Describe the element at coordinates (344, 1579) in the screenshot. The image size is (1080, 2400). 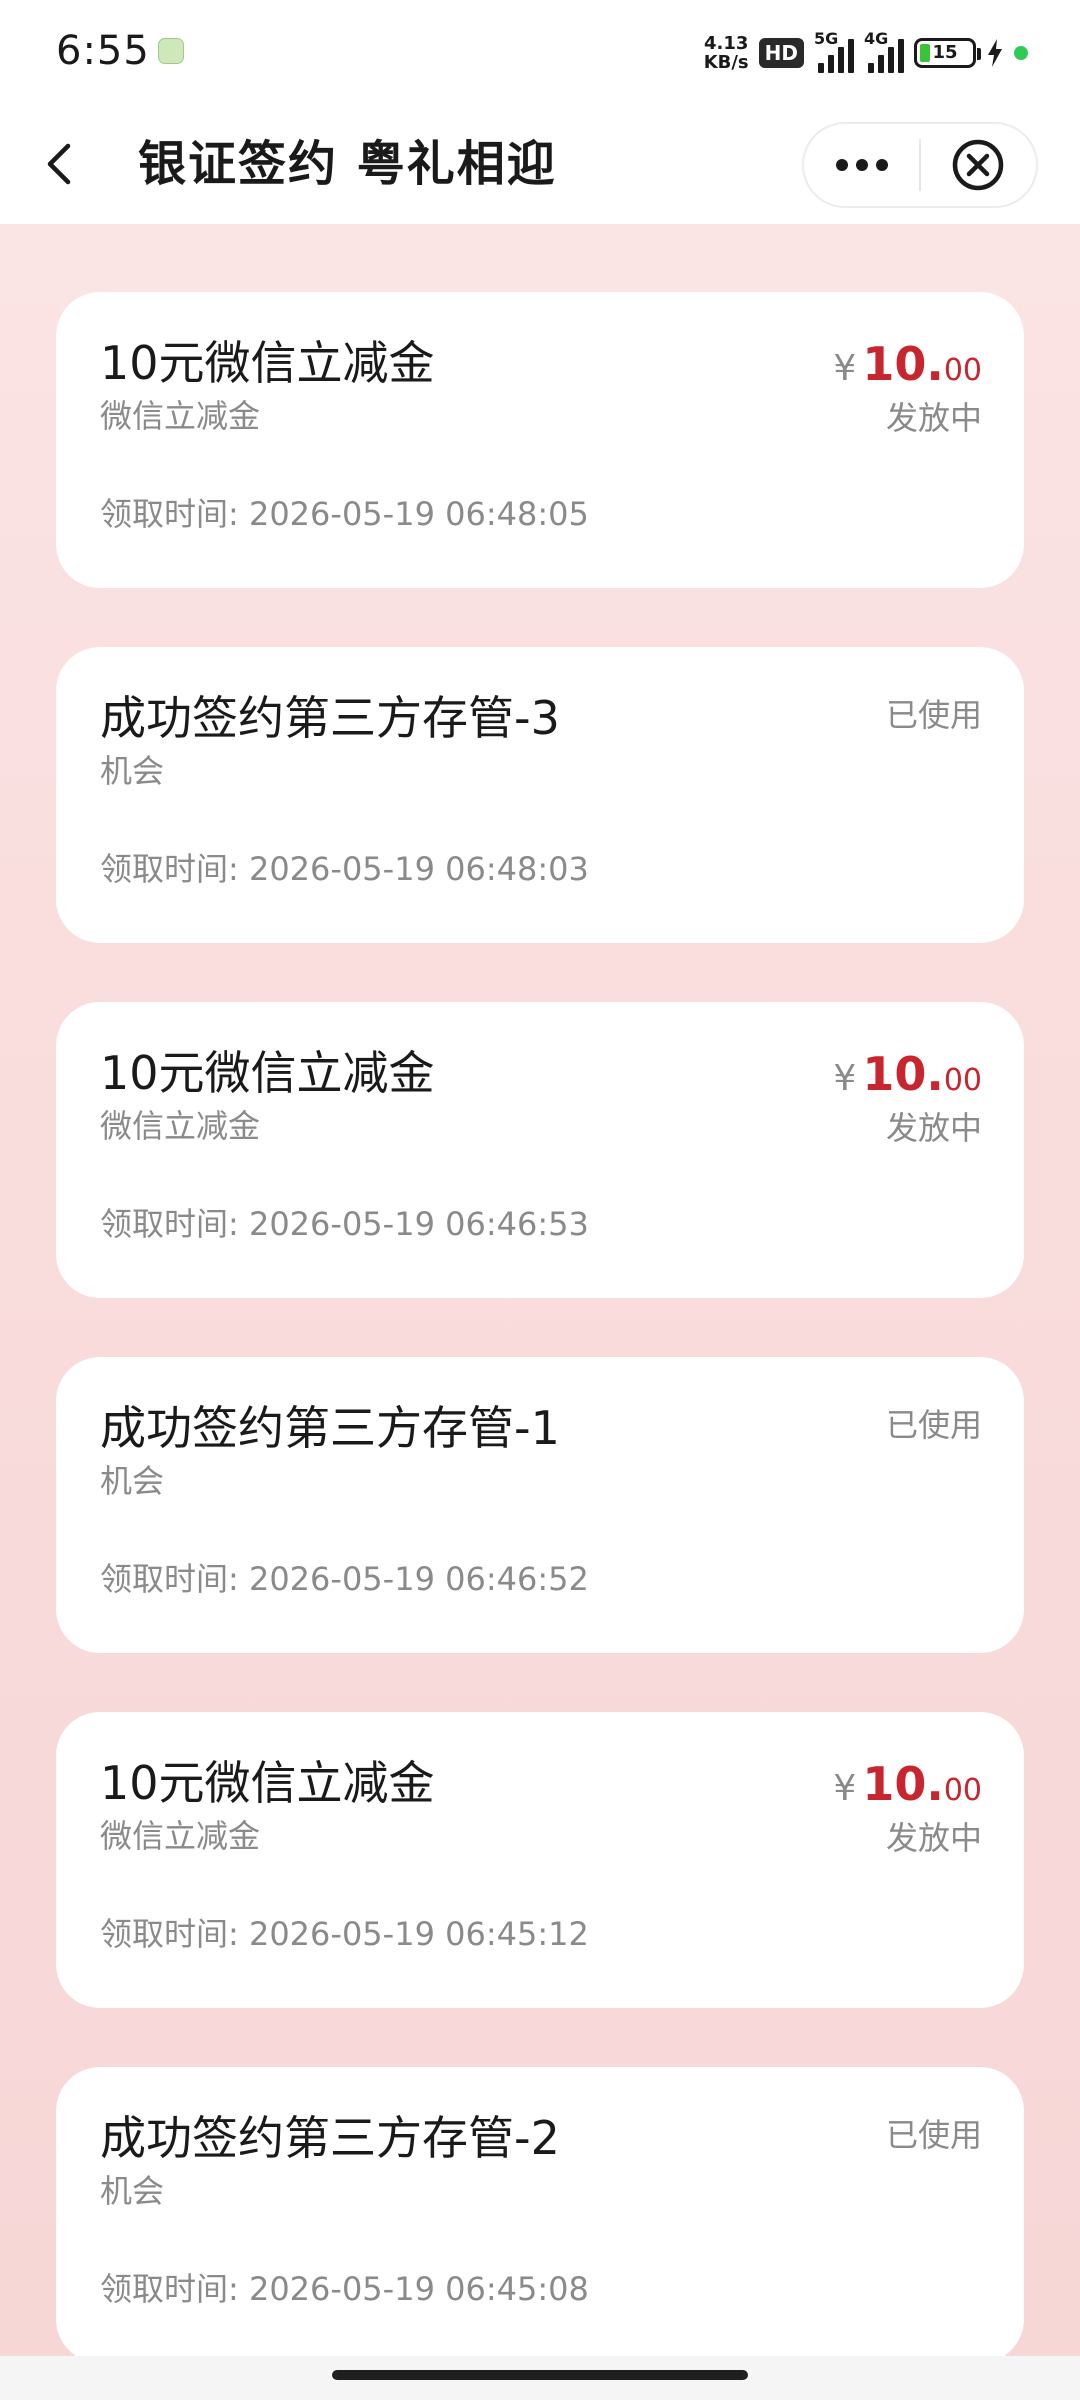
I see `record-time: 领取时间: 2026-05-19 06:46:52` at that location.